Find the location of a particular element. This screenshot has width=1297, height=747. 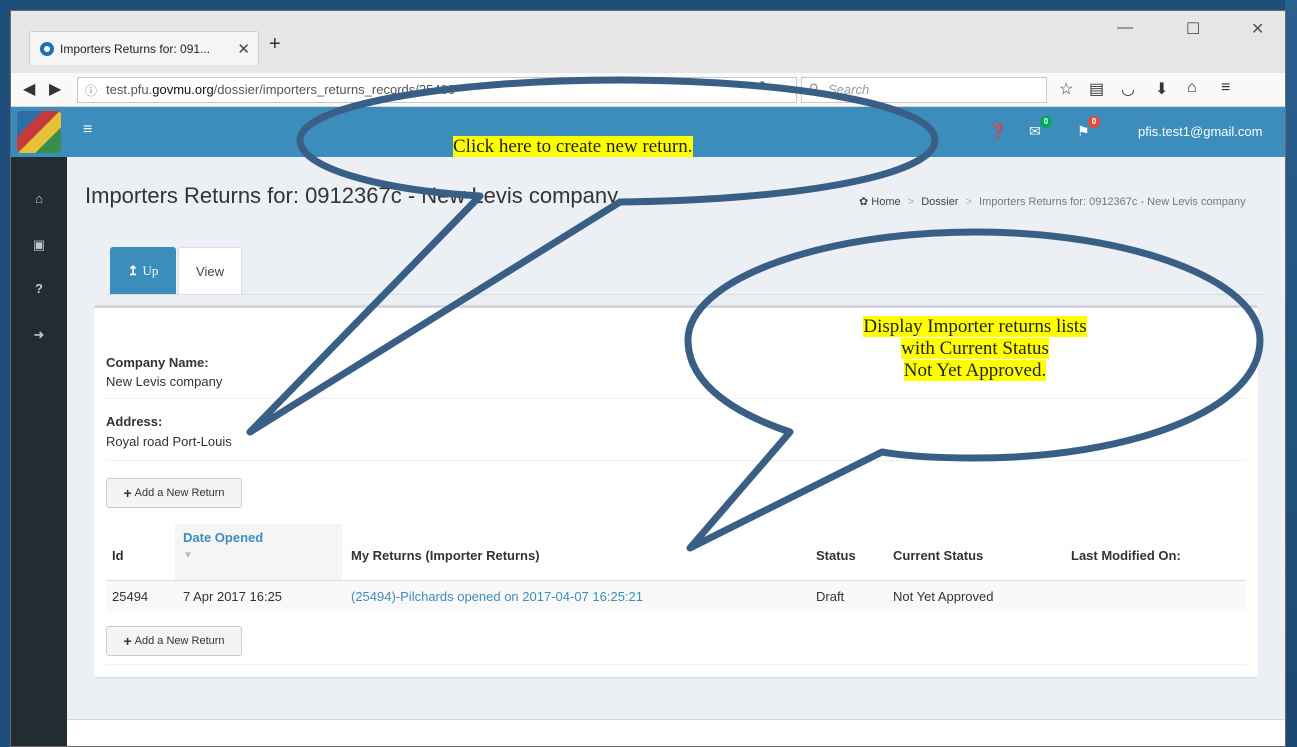

callout-status-line2: with Current Status is located at coordinates (975, 348).